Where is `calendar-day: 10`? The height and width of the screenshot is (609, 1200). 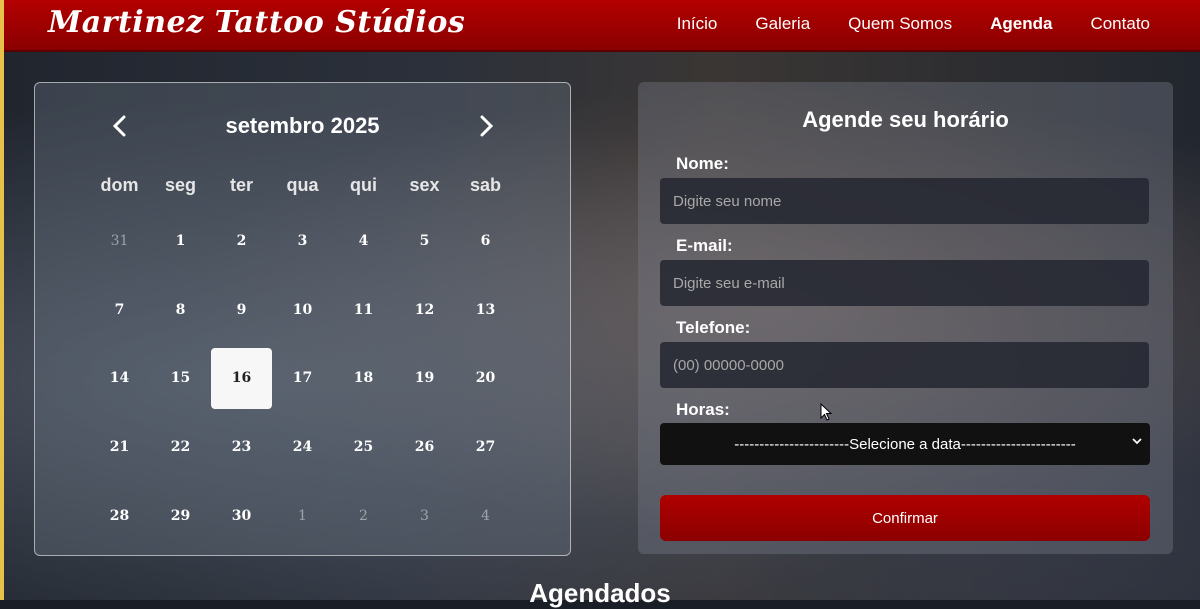 calendar-day: 10 is located at coordinates (302, 309).